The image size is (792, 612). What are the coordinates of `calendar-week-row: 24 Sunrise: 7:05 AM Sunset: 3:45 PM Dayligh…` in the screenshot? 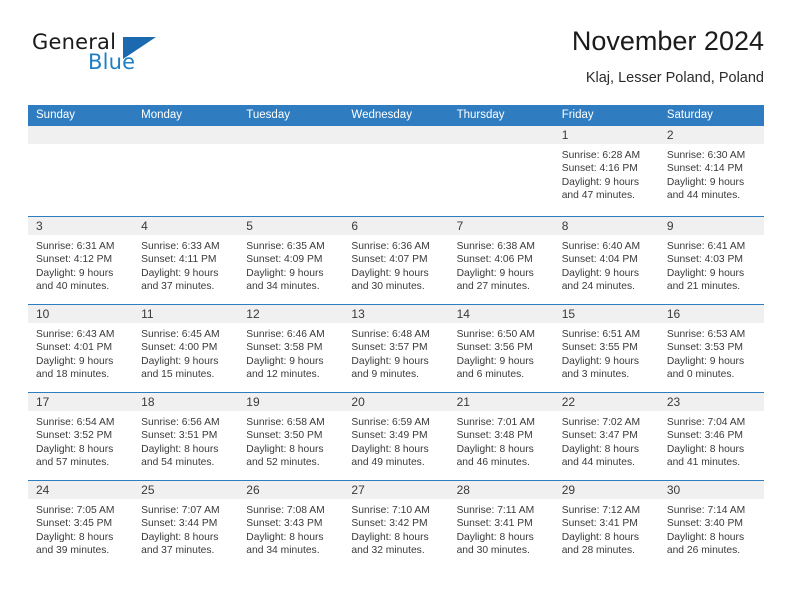 It's located at (396, 525).